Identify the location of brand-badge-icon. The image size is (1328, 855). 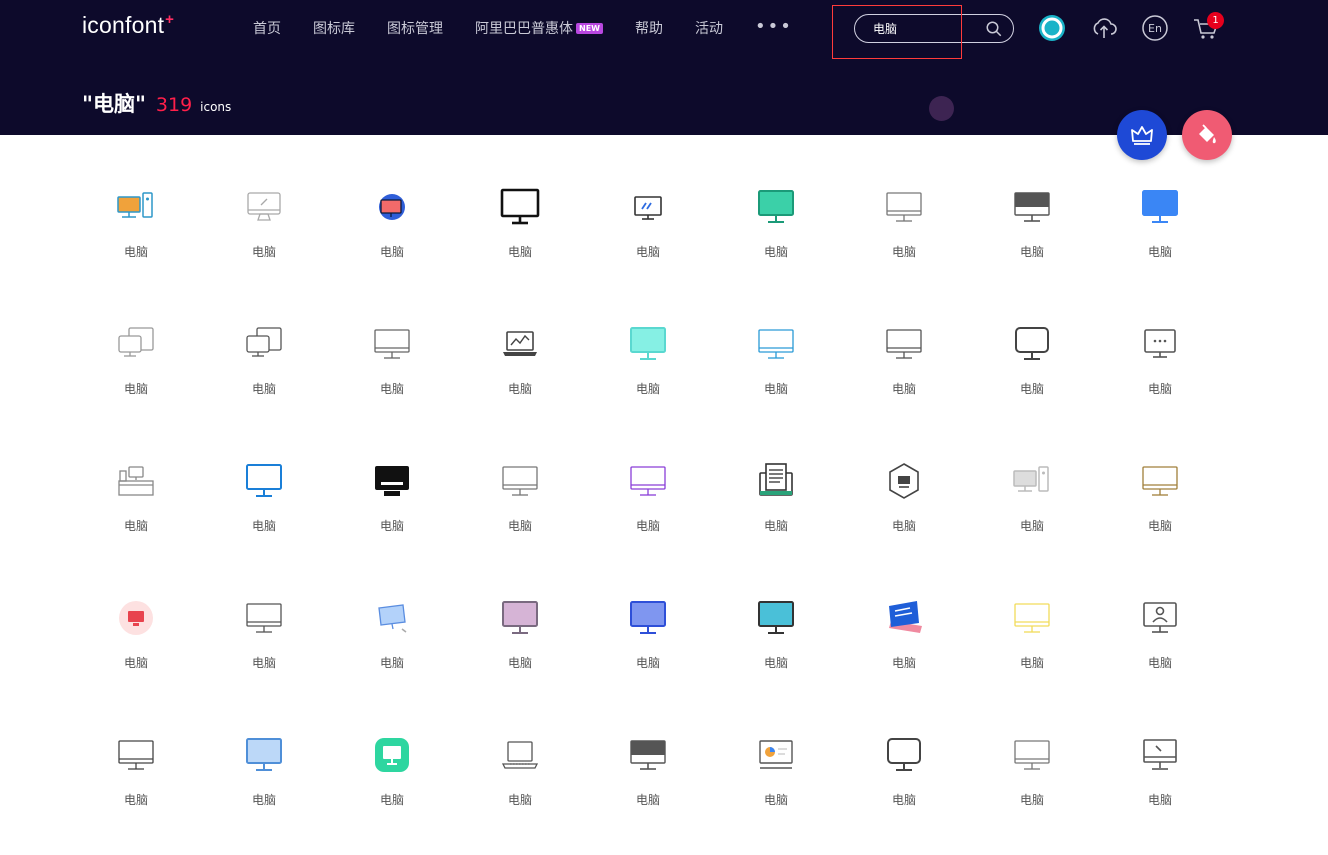
(1052, 28).